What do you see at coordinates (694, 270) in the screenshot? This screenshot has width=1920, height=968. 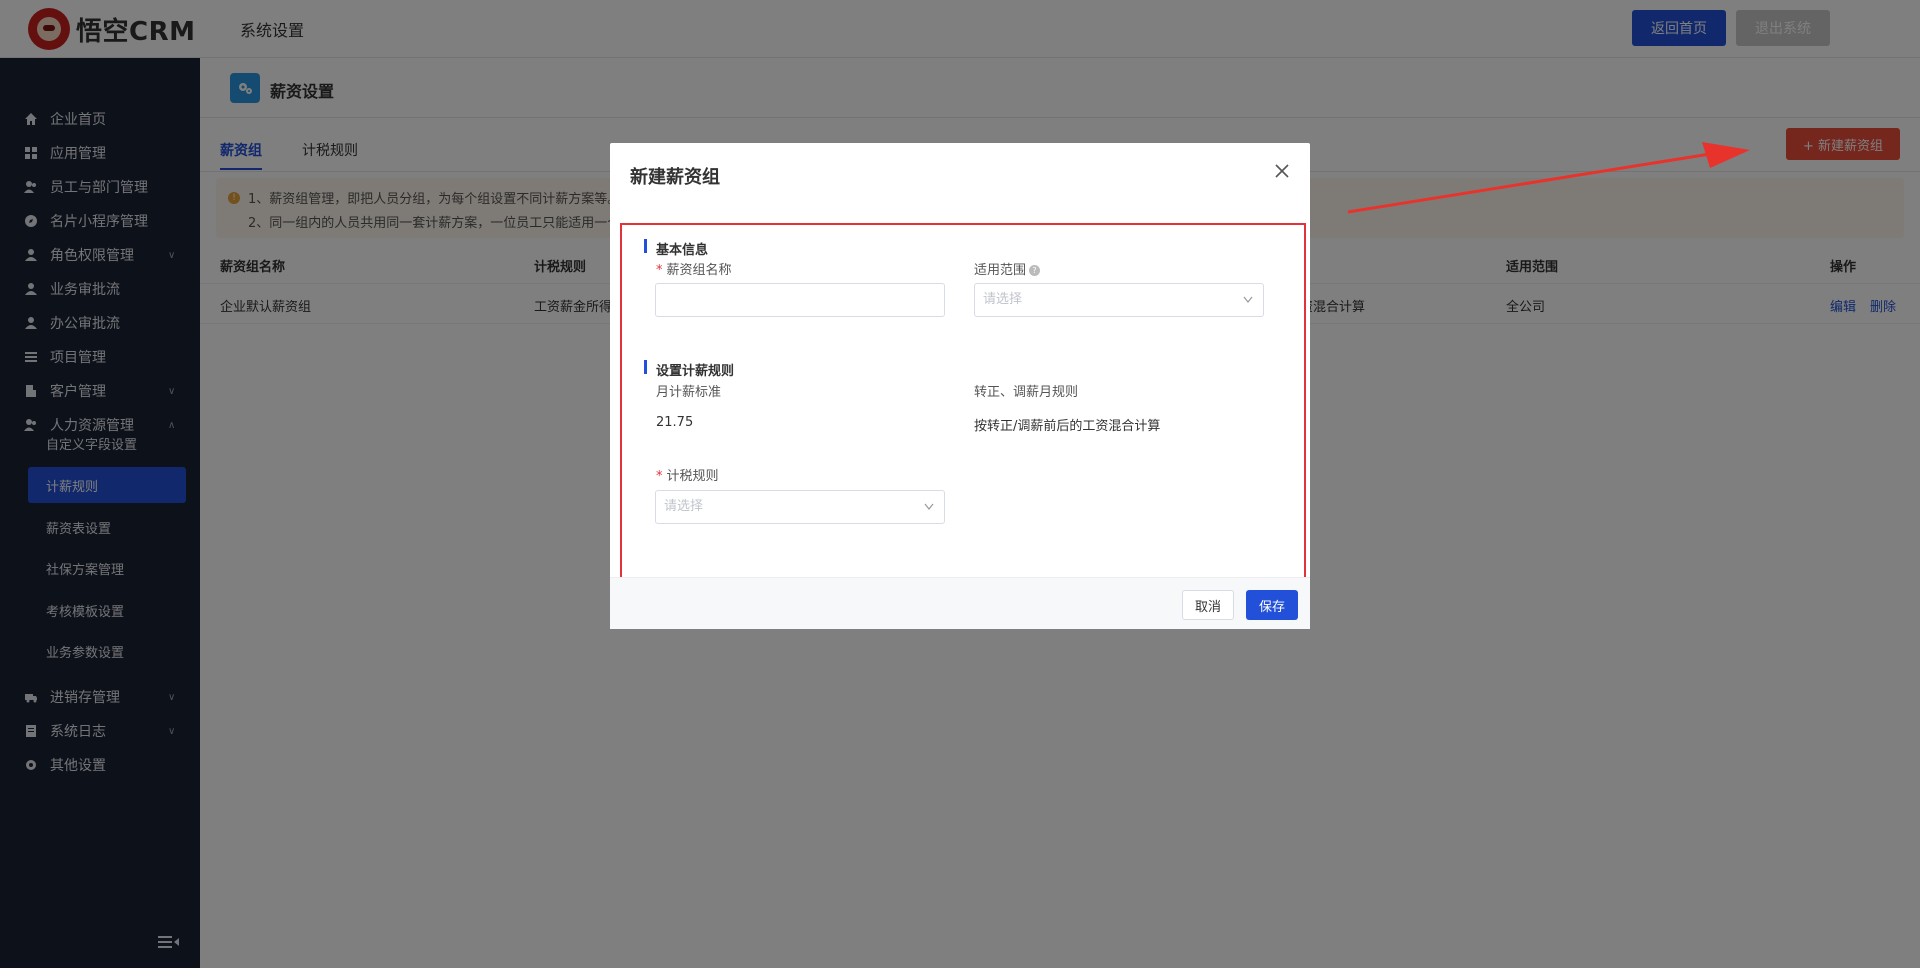 I see `name-label: * 薪资组名称` at bounding box center [694, 270].